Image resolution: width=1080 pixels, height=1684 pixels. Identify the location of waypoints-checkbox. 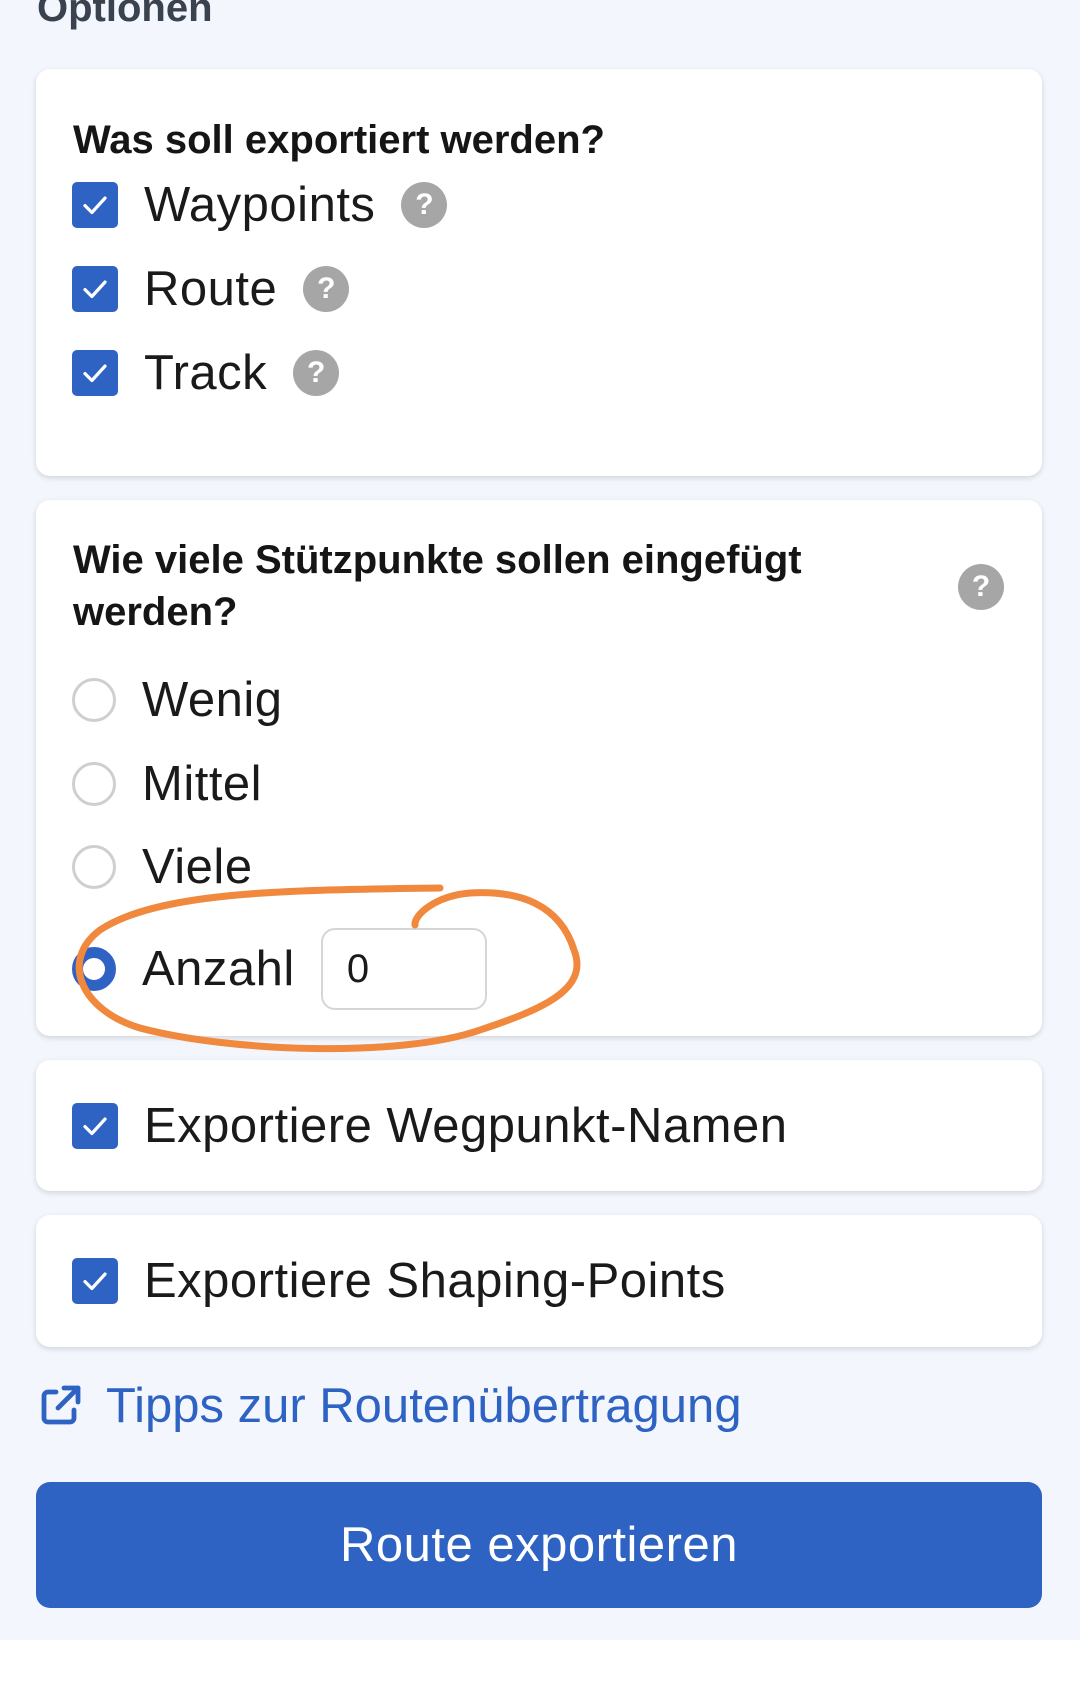
(95, 205).